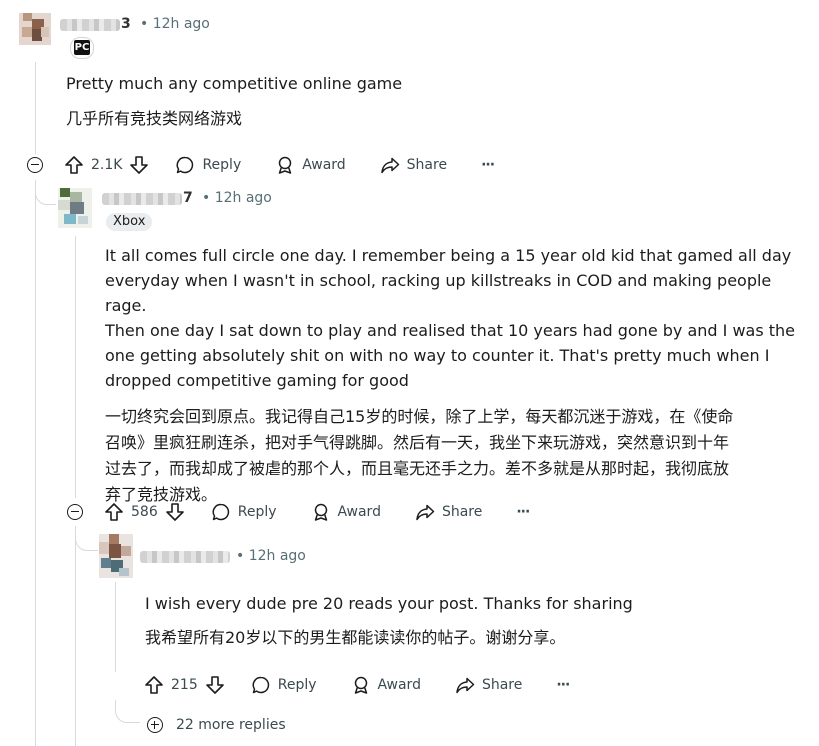  Describe the element at coordinates (126, 24) in the screenshot. I see `username-suffix: 3` at that location.